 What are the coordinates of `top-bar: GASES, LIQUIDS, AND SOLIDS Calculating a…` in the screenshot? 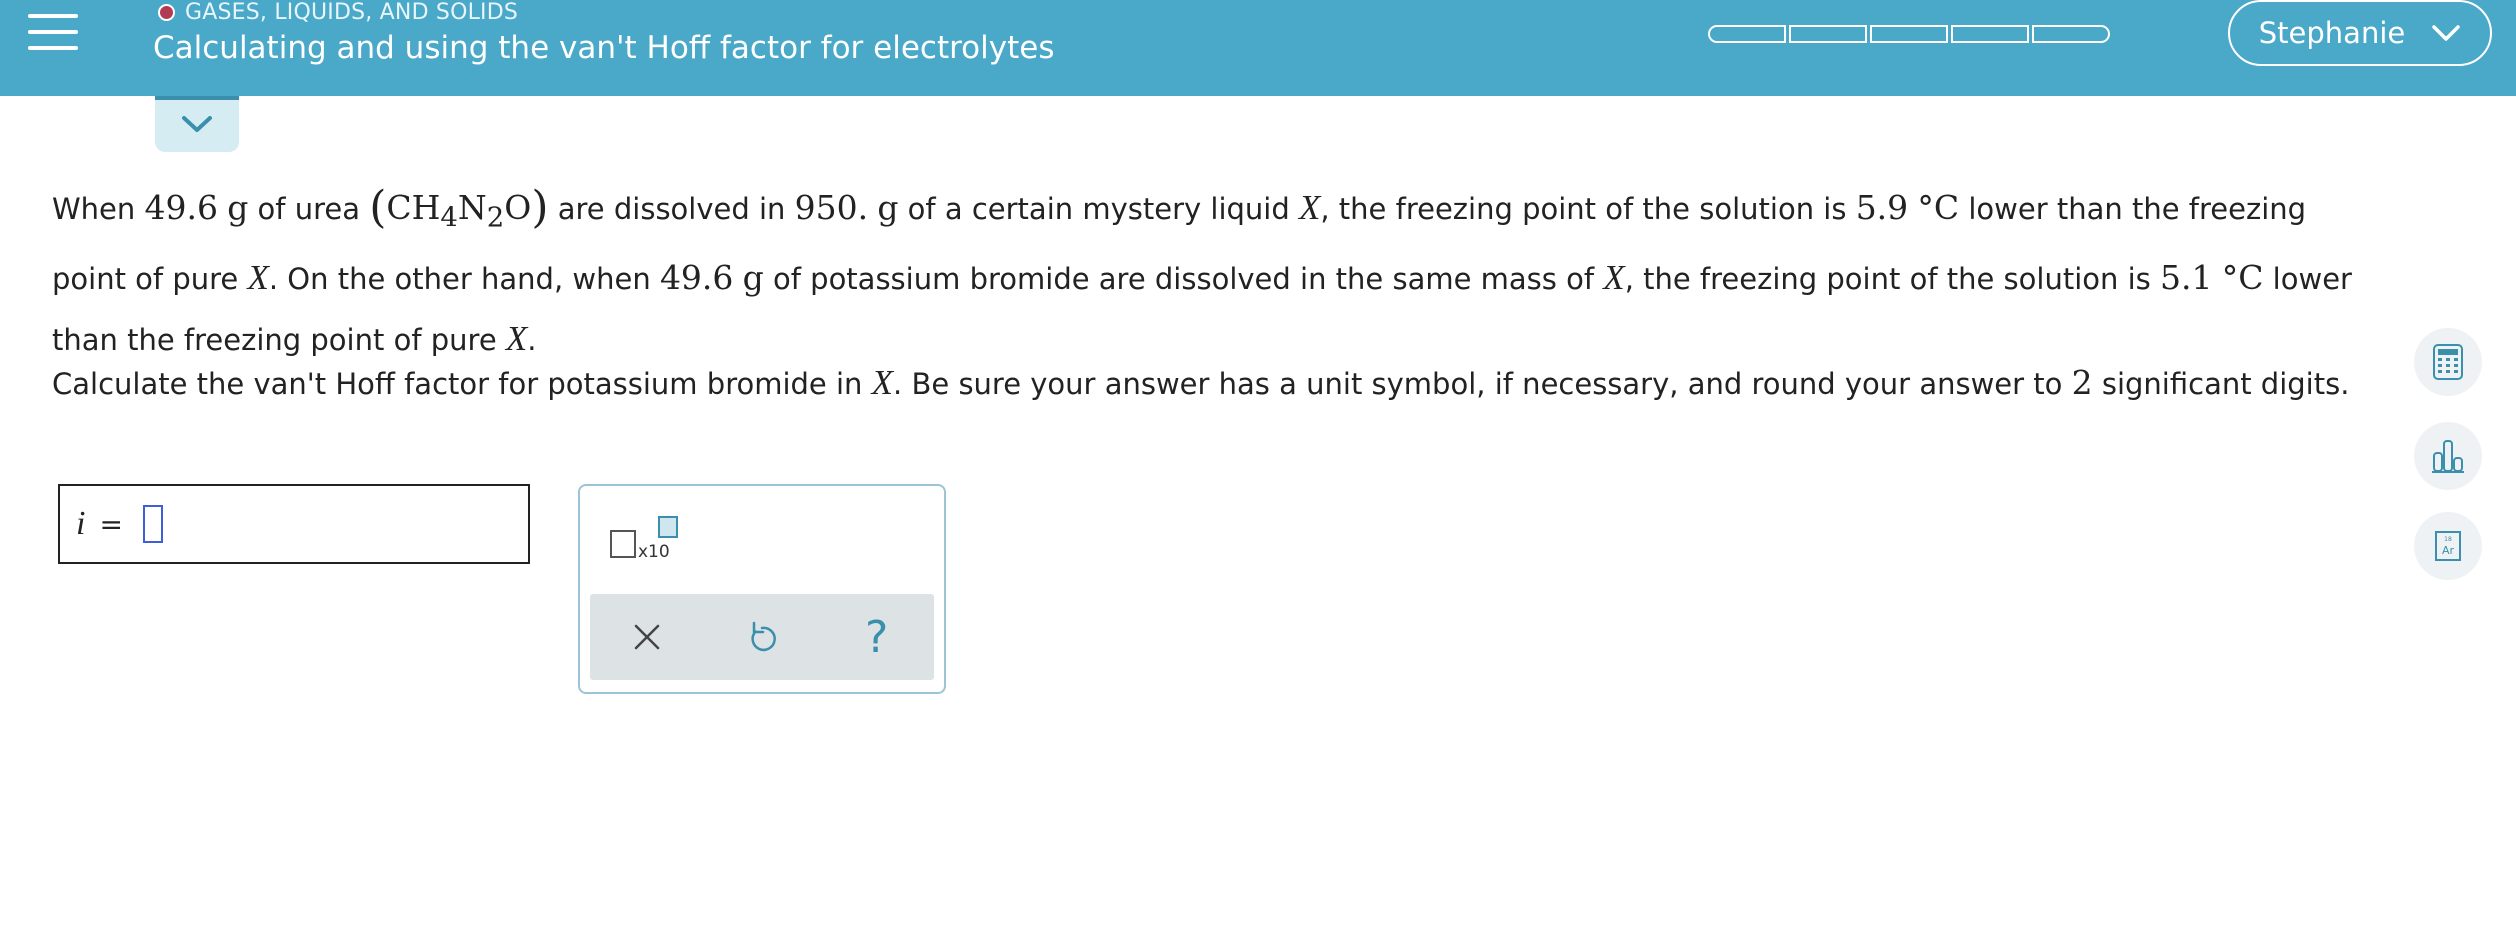 It's located at (1258, 48).